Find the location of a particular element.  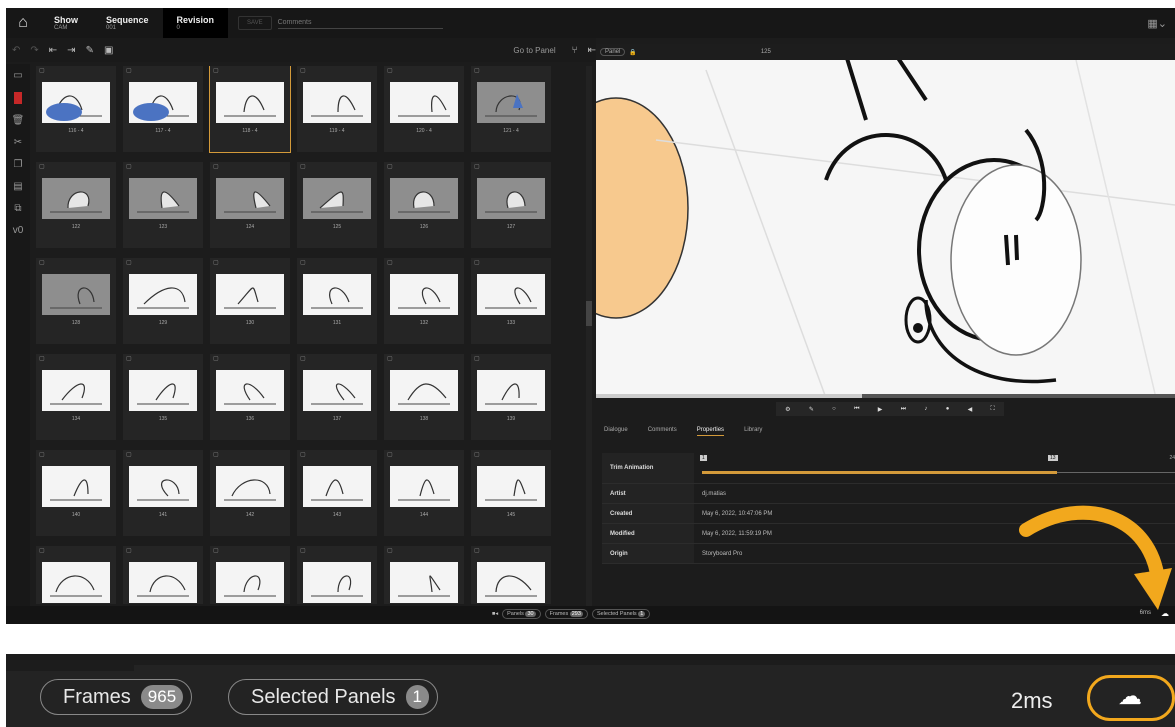

volume-icon: ◀ is located at coordinates (970, 409).